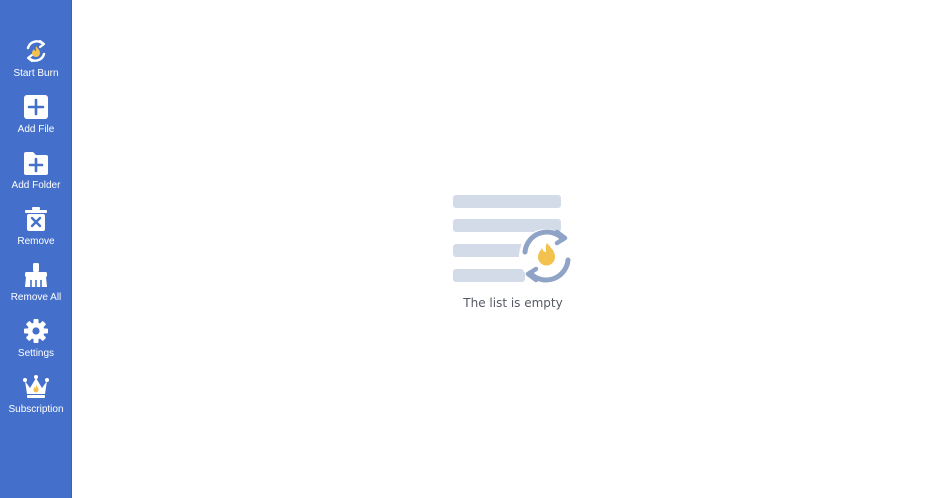  I want to click on remove-all-label: Remove All, so click(36, 297).